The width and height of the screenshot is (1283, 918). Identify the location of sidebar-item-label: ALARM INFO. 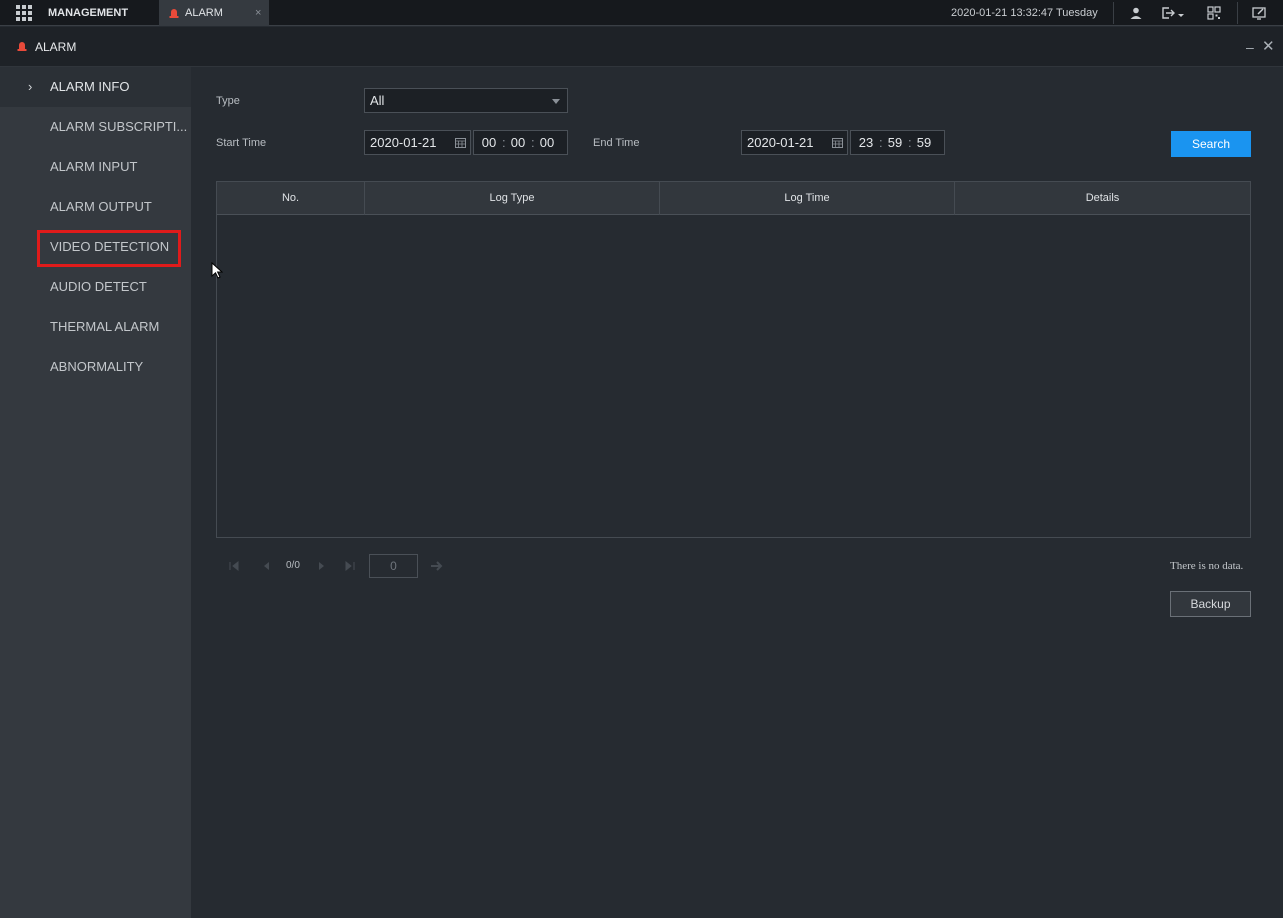
(90, 86).